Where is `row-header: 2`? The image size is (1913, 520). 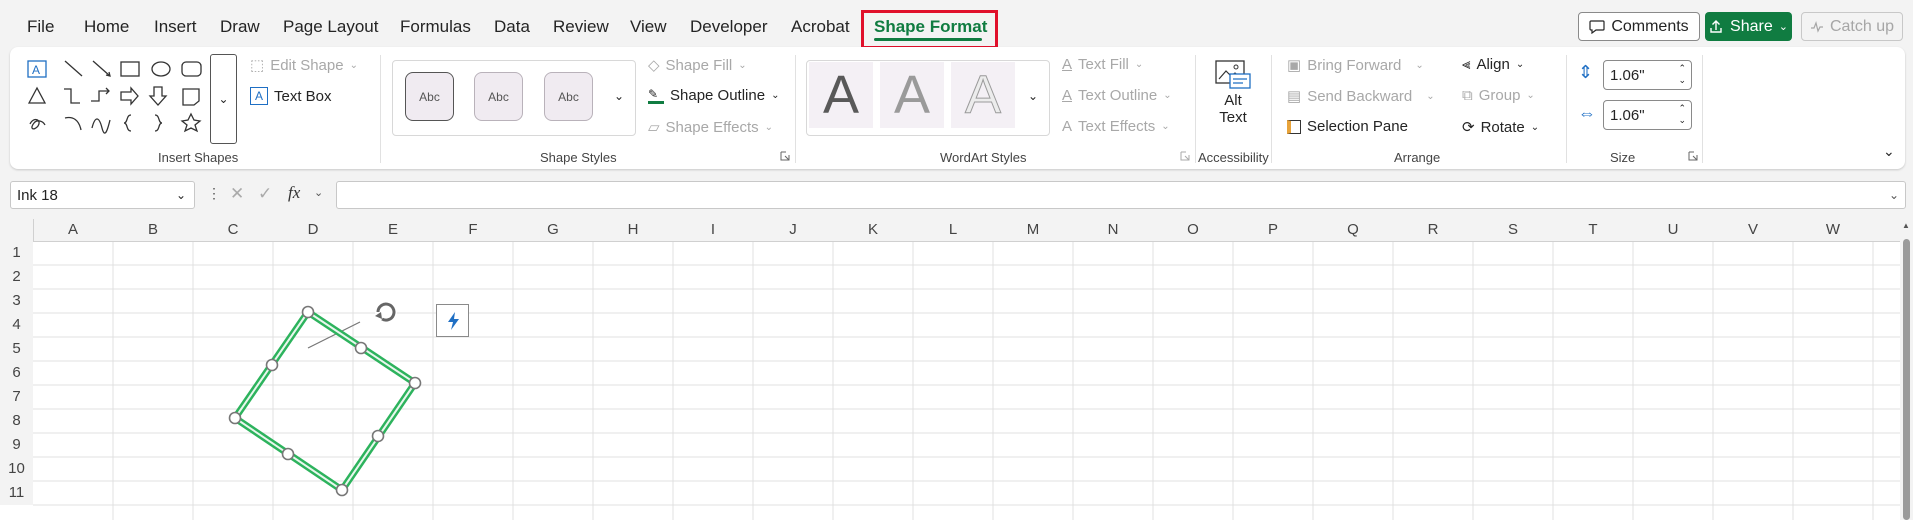 row-header: 2 is located at coordinates (16, 277).